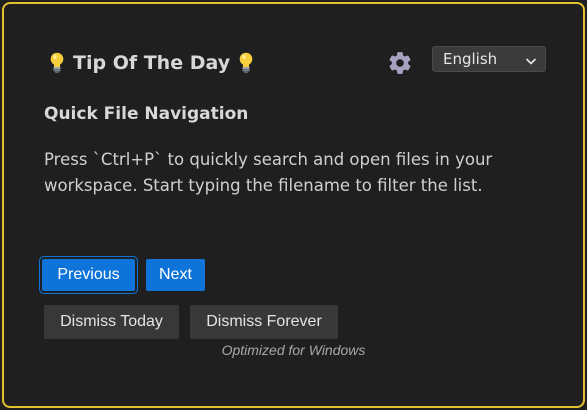 The image size is (587, 410). I want to click on language-select: English, so click(489, 59).